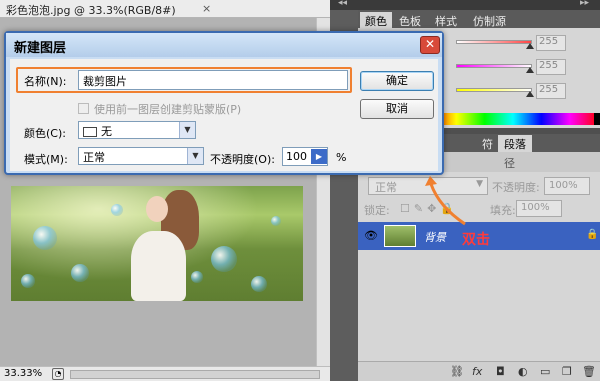 The width and height of the screenshot is (600, 381). Describe the element at coordinates (94, 157) in the screenshot. I see `mode-value: 正常` at that location.